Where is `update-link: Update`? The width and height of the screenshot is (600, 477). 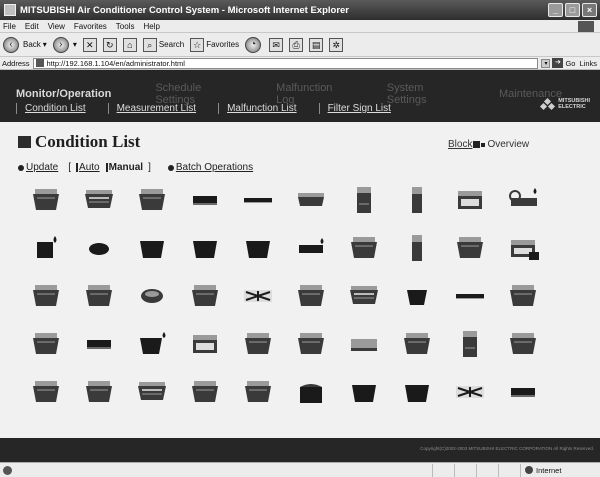
update-link: Update is located at coordinates (42, 167).